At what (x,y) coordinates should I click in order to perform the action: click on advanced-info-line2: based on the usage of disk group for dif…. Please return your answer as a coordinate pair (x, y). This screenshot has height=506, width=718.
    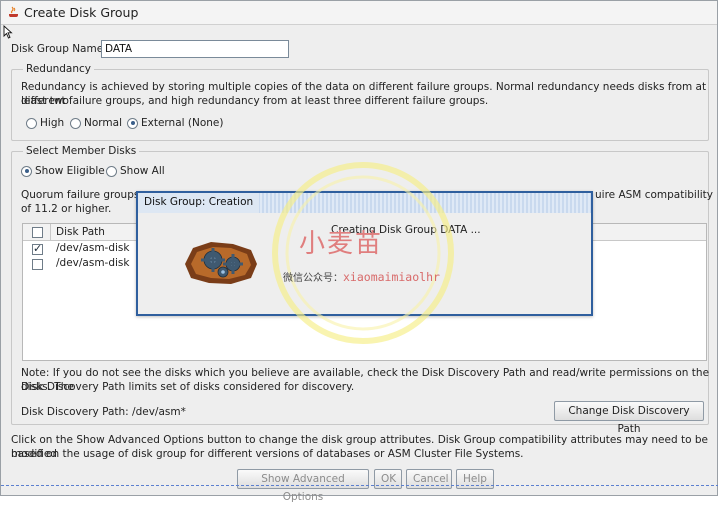
    Looking at the image, I should click on (267, 454).